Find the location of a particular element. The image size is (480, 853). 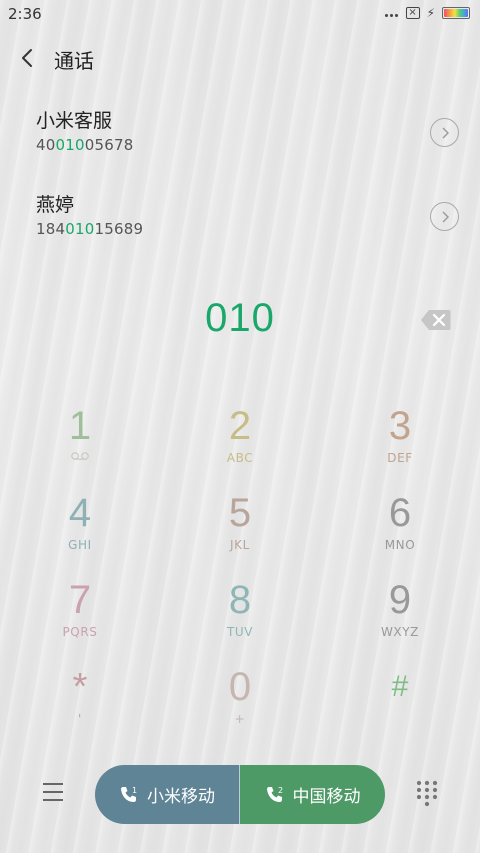

status-icons: × ⚡ is located at coordinates (426, 13).